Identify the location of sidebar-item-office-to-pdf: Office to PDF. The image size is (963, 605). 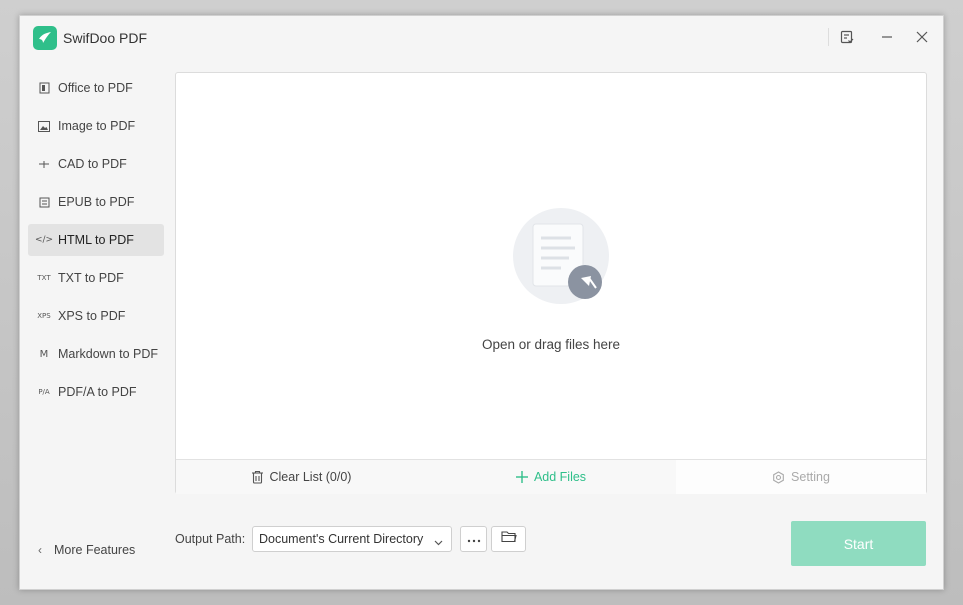
(96, 88).